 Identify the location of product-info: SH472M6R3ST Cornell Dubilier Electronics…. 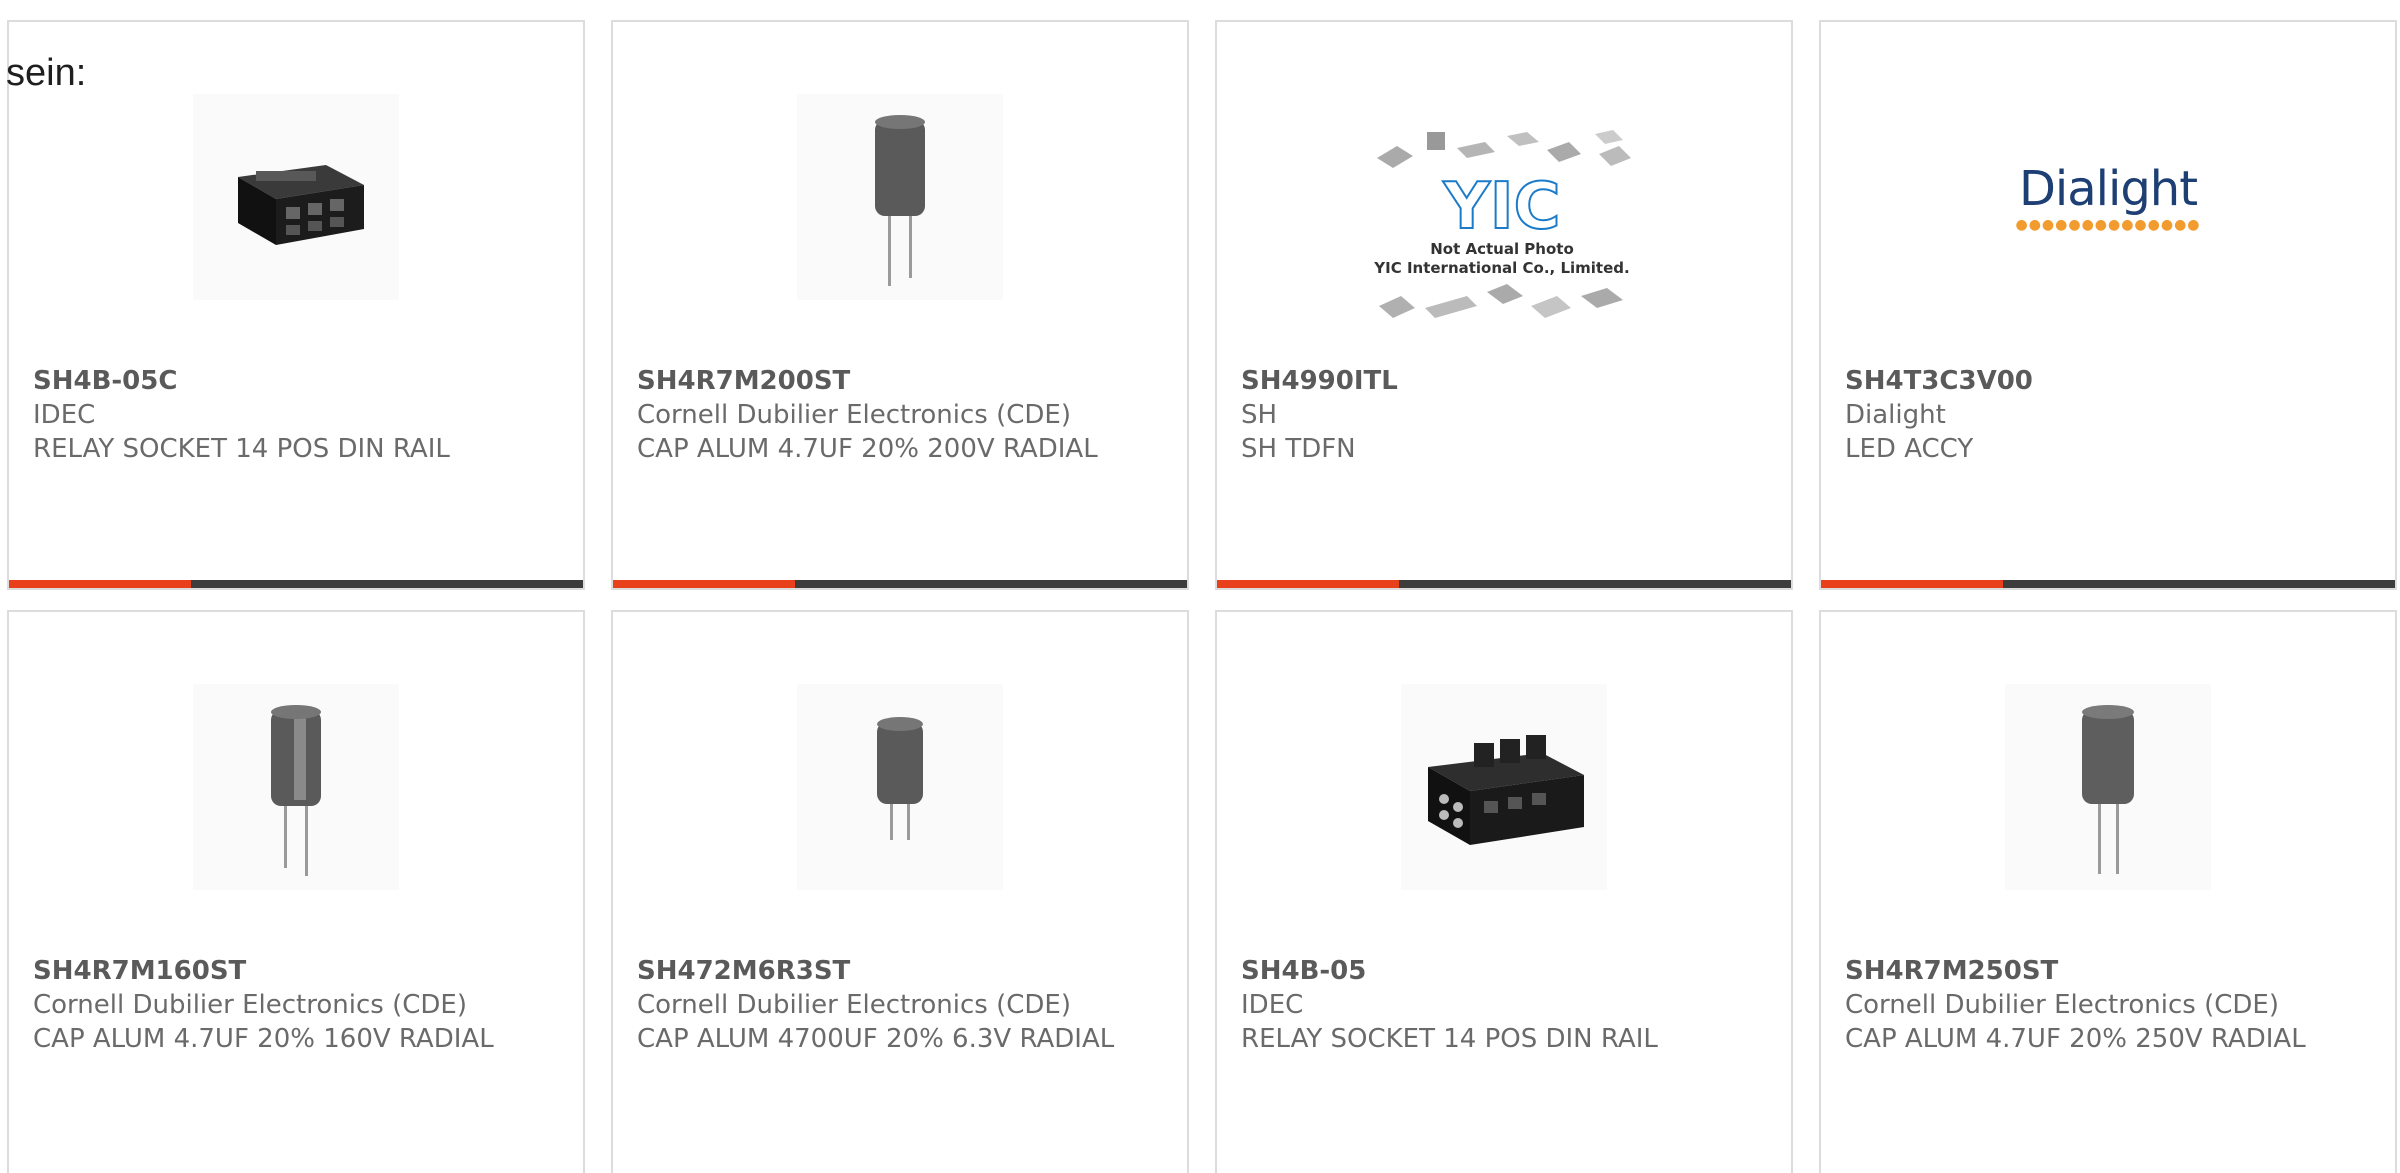
(902, 1005).